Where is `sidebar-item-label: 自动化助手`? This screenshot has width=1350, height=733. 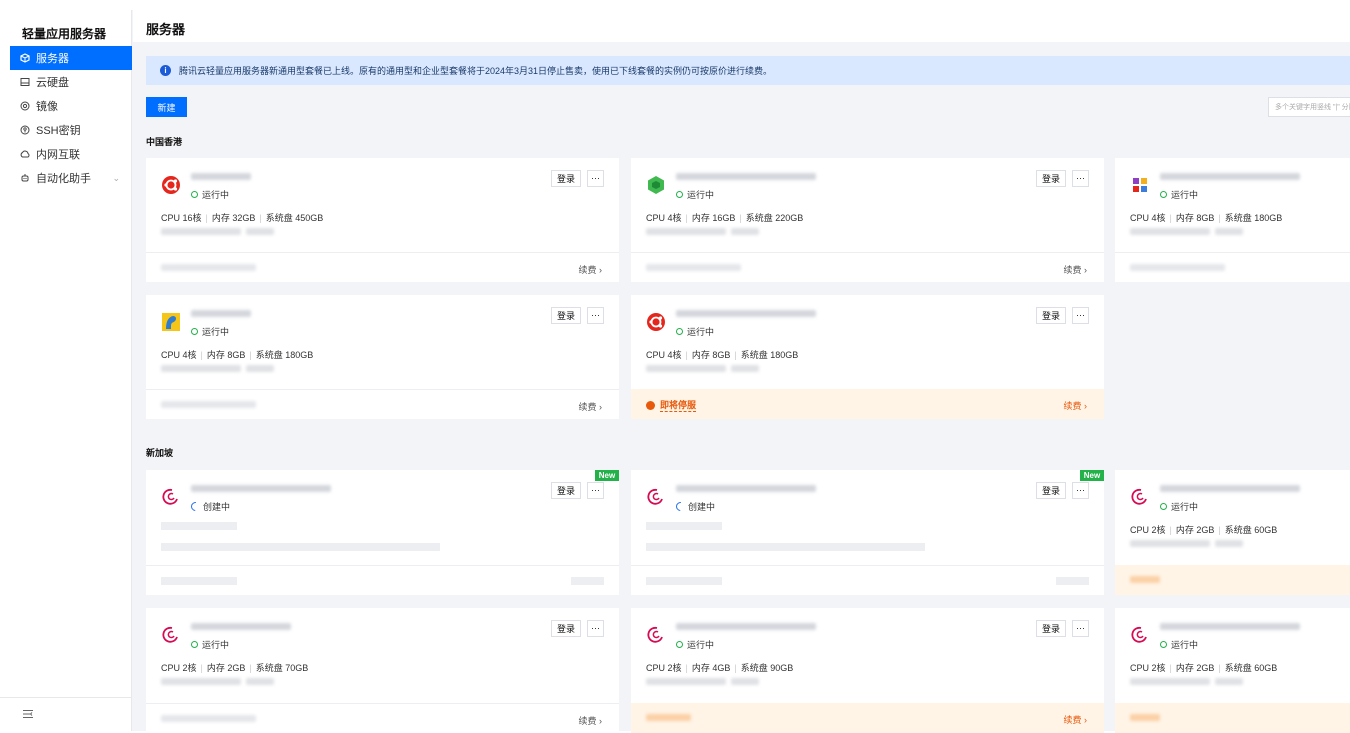
sidebar-item-label: 自动化助手 is located at coordinates (63, 179).